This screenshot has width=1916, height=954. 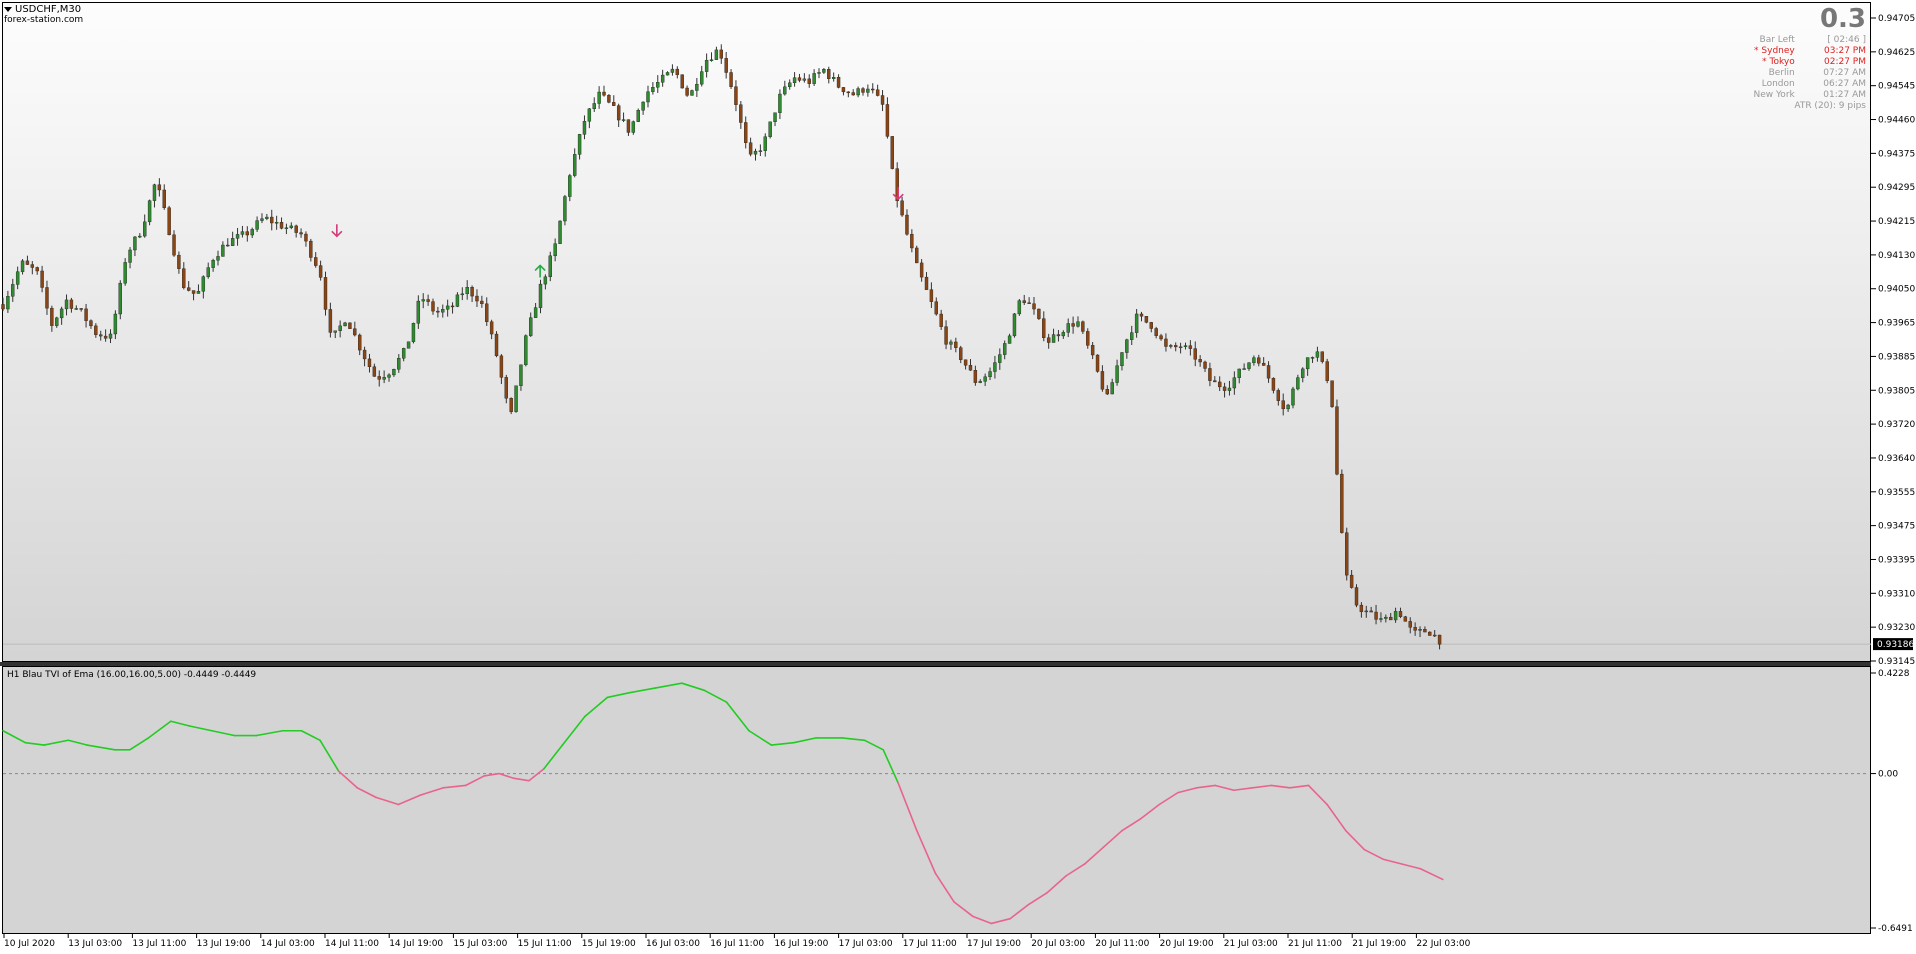 What do you see at coordinates (1896, 493) in the screenshot?
I see `price-label: 0.93555` at bounding box center [1896, 493].